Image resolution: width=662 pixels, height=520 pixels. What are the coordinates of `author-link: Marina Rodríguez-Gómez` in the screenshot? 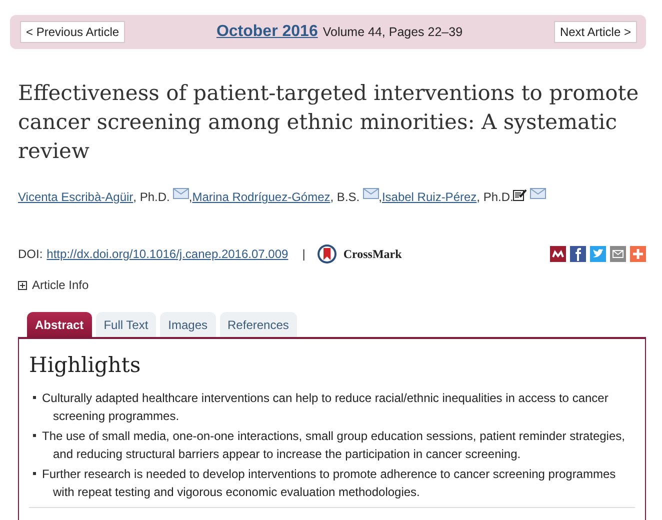 It's located at (261, 197).